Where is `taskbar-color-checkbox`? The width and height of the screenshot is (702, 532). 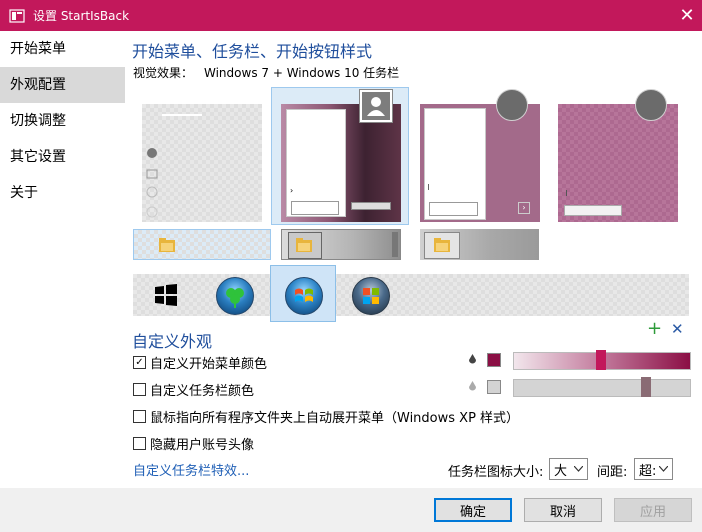
taskbar-color-checkbox is located at coordinates (139, 389).